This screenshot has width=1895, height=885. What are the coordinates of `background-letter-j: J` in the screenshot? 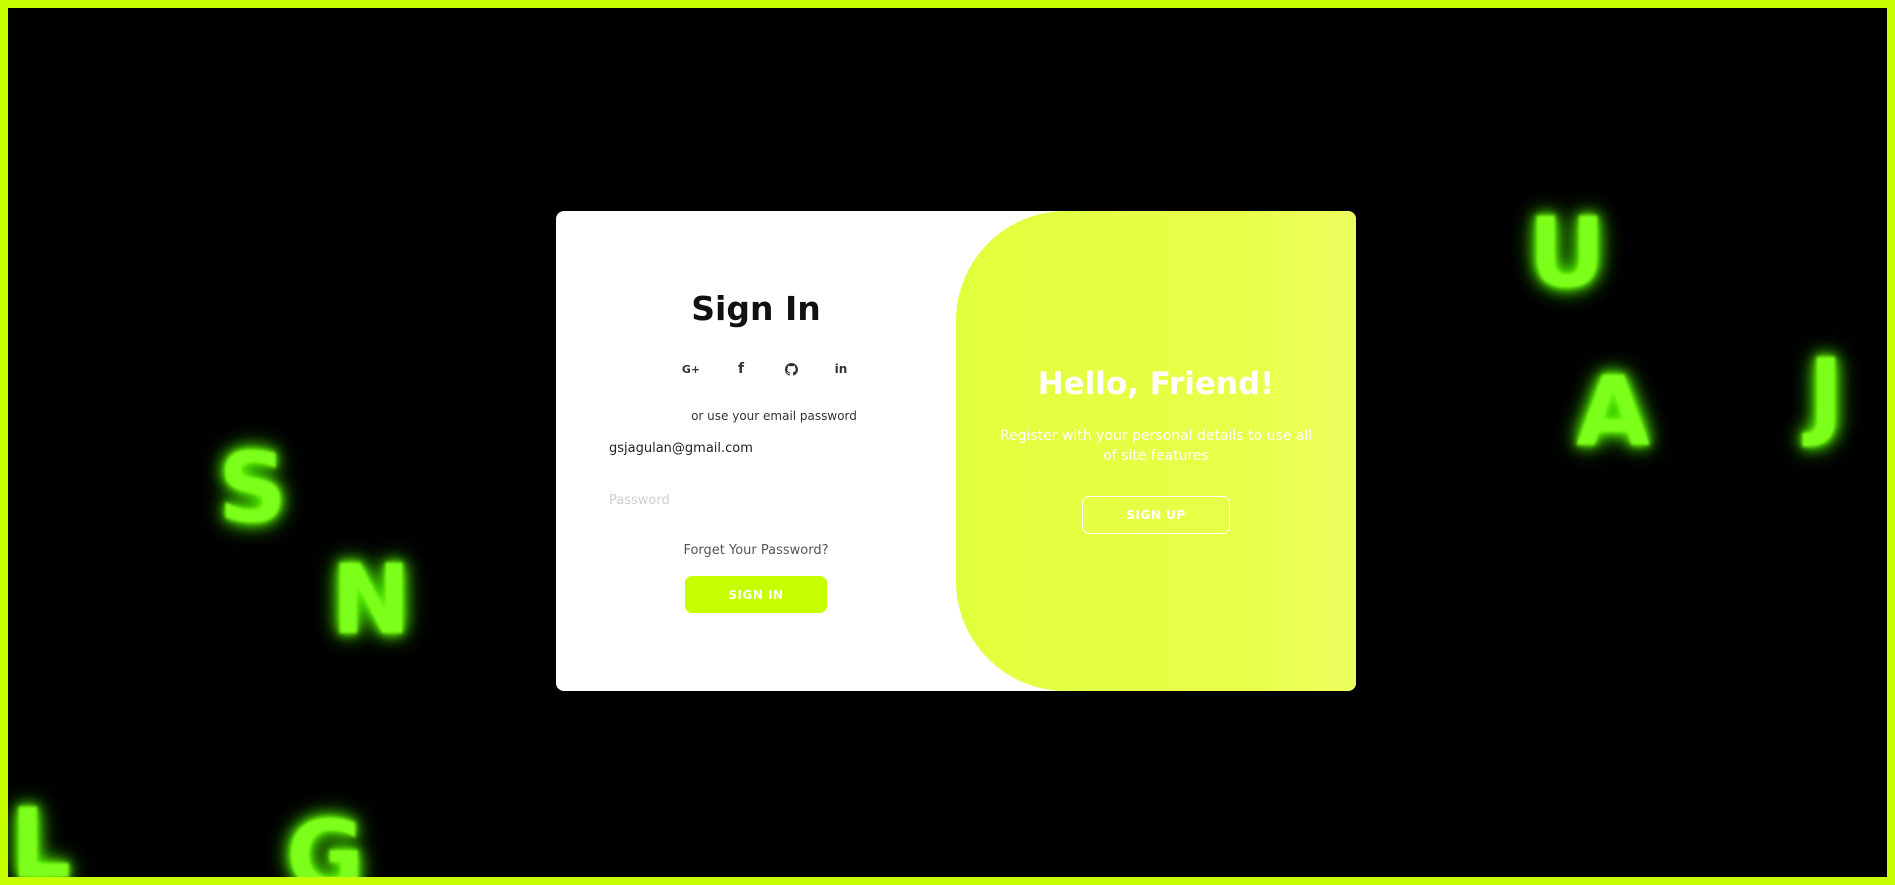 It's located at (1826, 394).